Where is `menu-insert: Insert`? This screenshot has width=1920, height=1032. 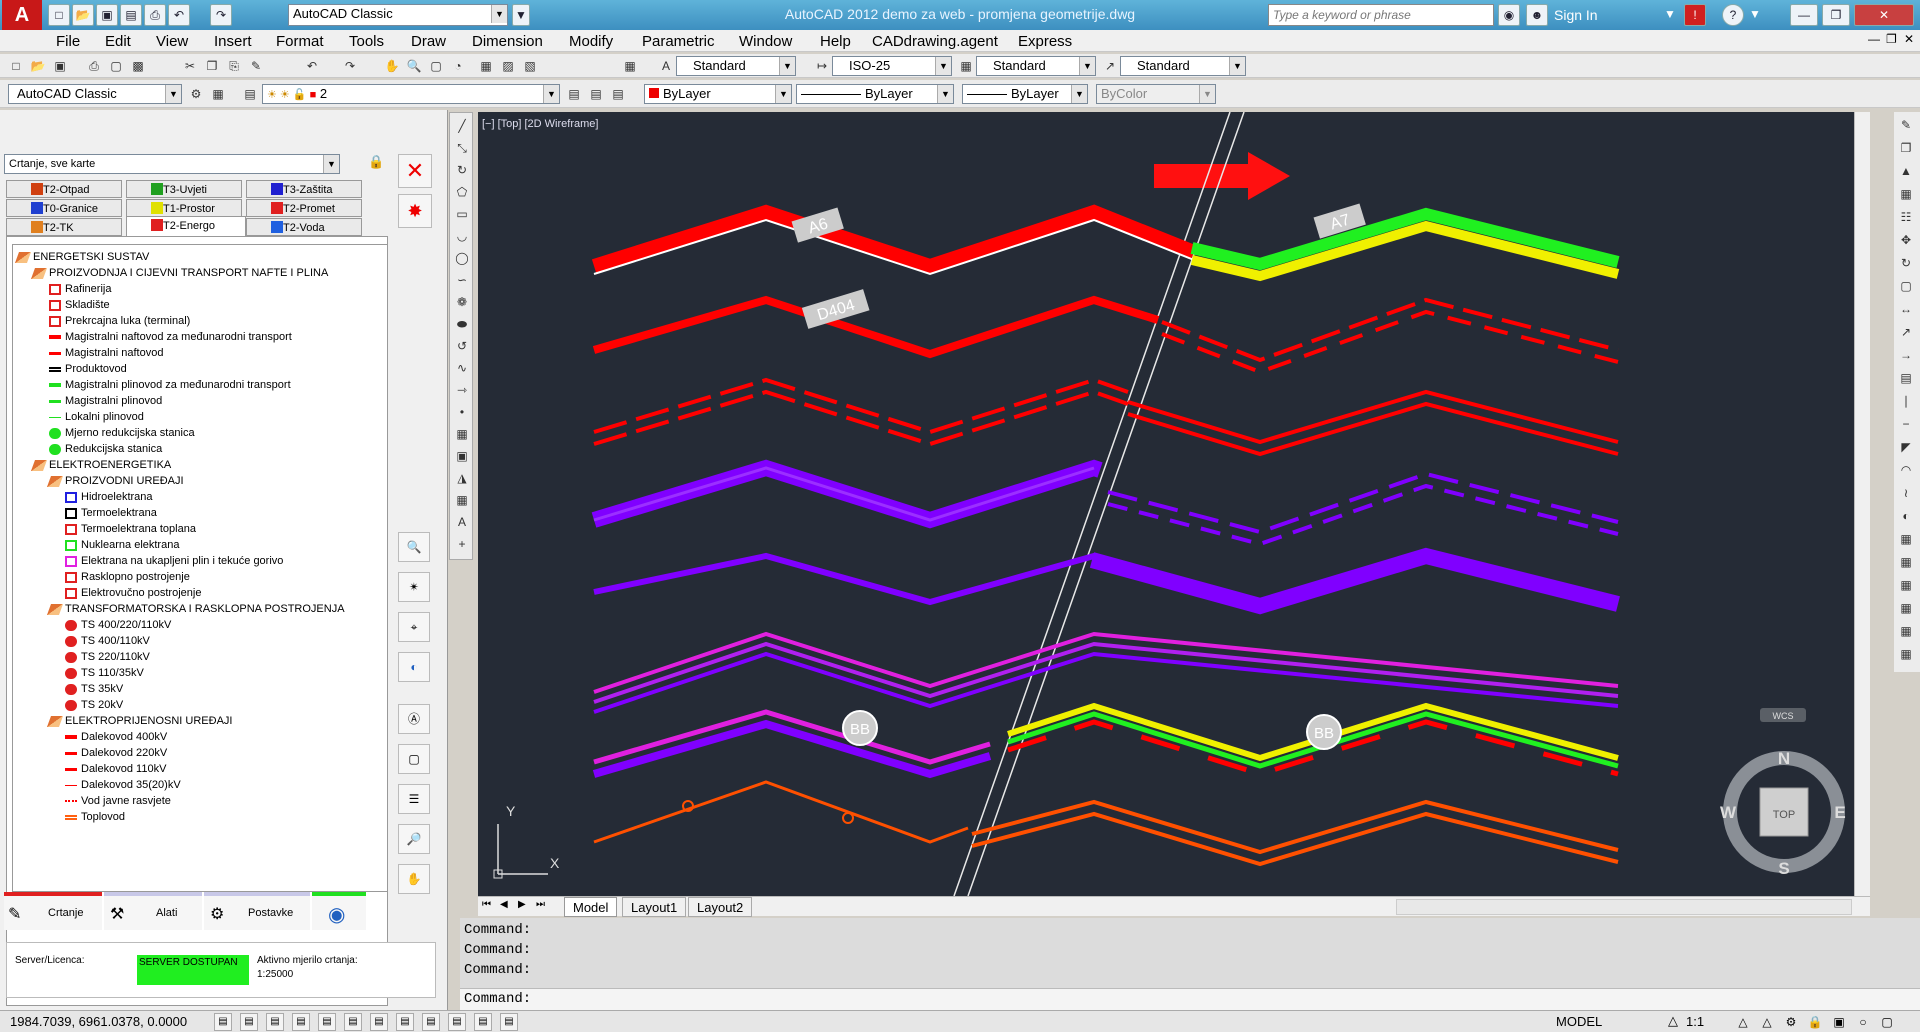
menu-insert: Insert is located at coordinates (233, 41).